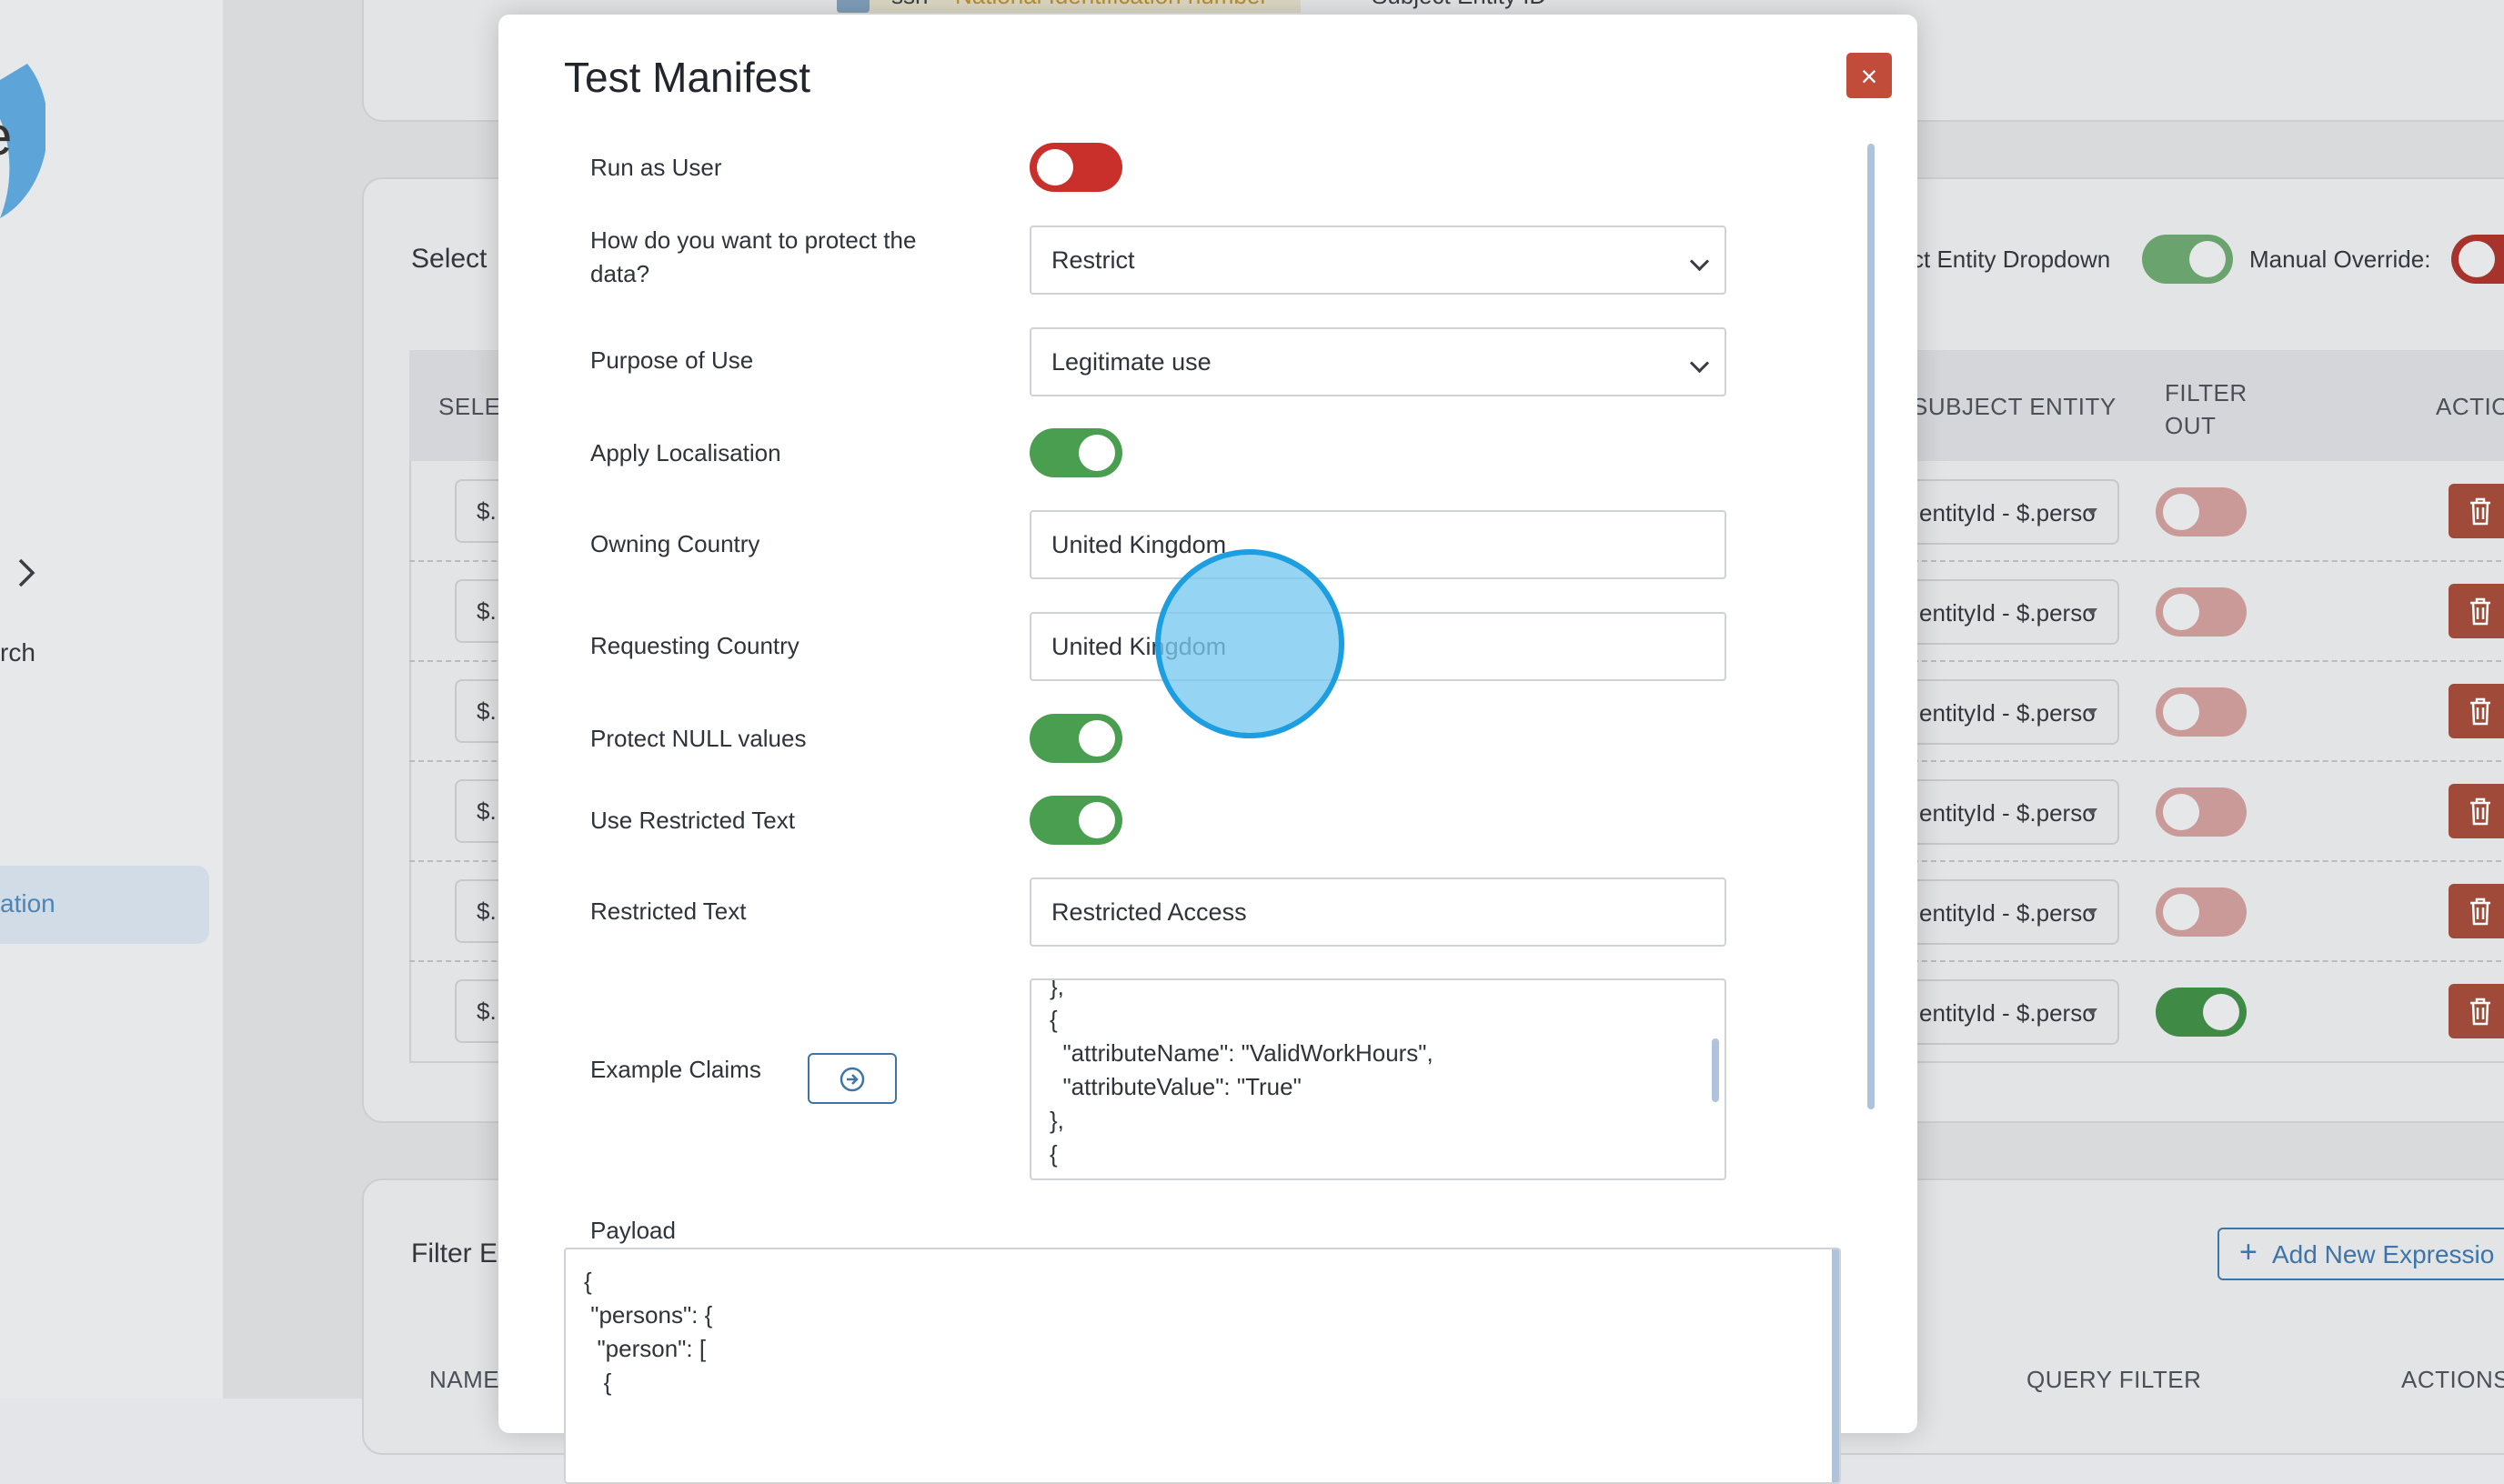 This screenshot has height=1484, width=2504. Describe the element at coordinates (672, 360) in the screenshot. I see `purpose-of-use-label: Purpose of Use` at that location.